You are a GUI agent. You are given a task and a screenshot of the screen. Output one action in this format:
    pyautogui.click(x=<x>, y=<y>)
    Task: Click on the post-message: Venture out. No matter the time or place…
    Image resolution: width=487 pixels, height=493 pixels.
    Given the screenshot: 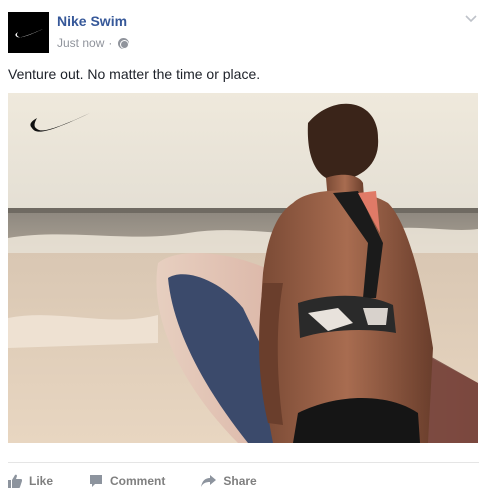 What is the action you would take?
    pyautogui.click(x=134, y=74)
    